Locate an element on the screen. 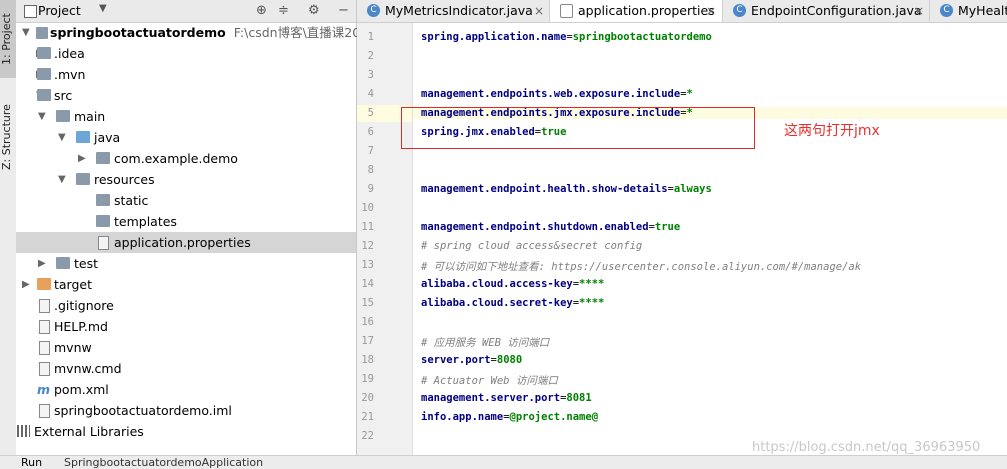  tree-item-templates: templates is located at coordinates (186, 221).